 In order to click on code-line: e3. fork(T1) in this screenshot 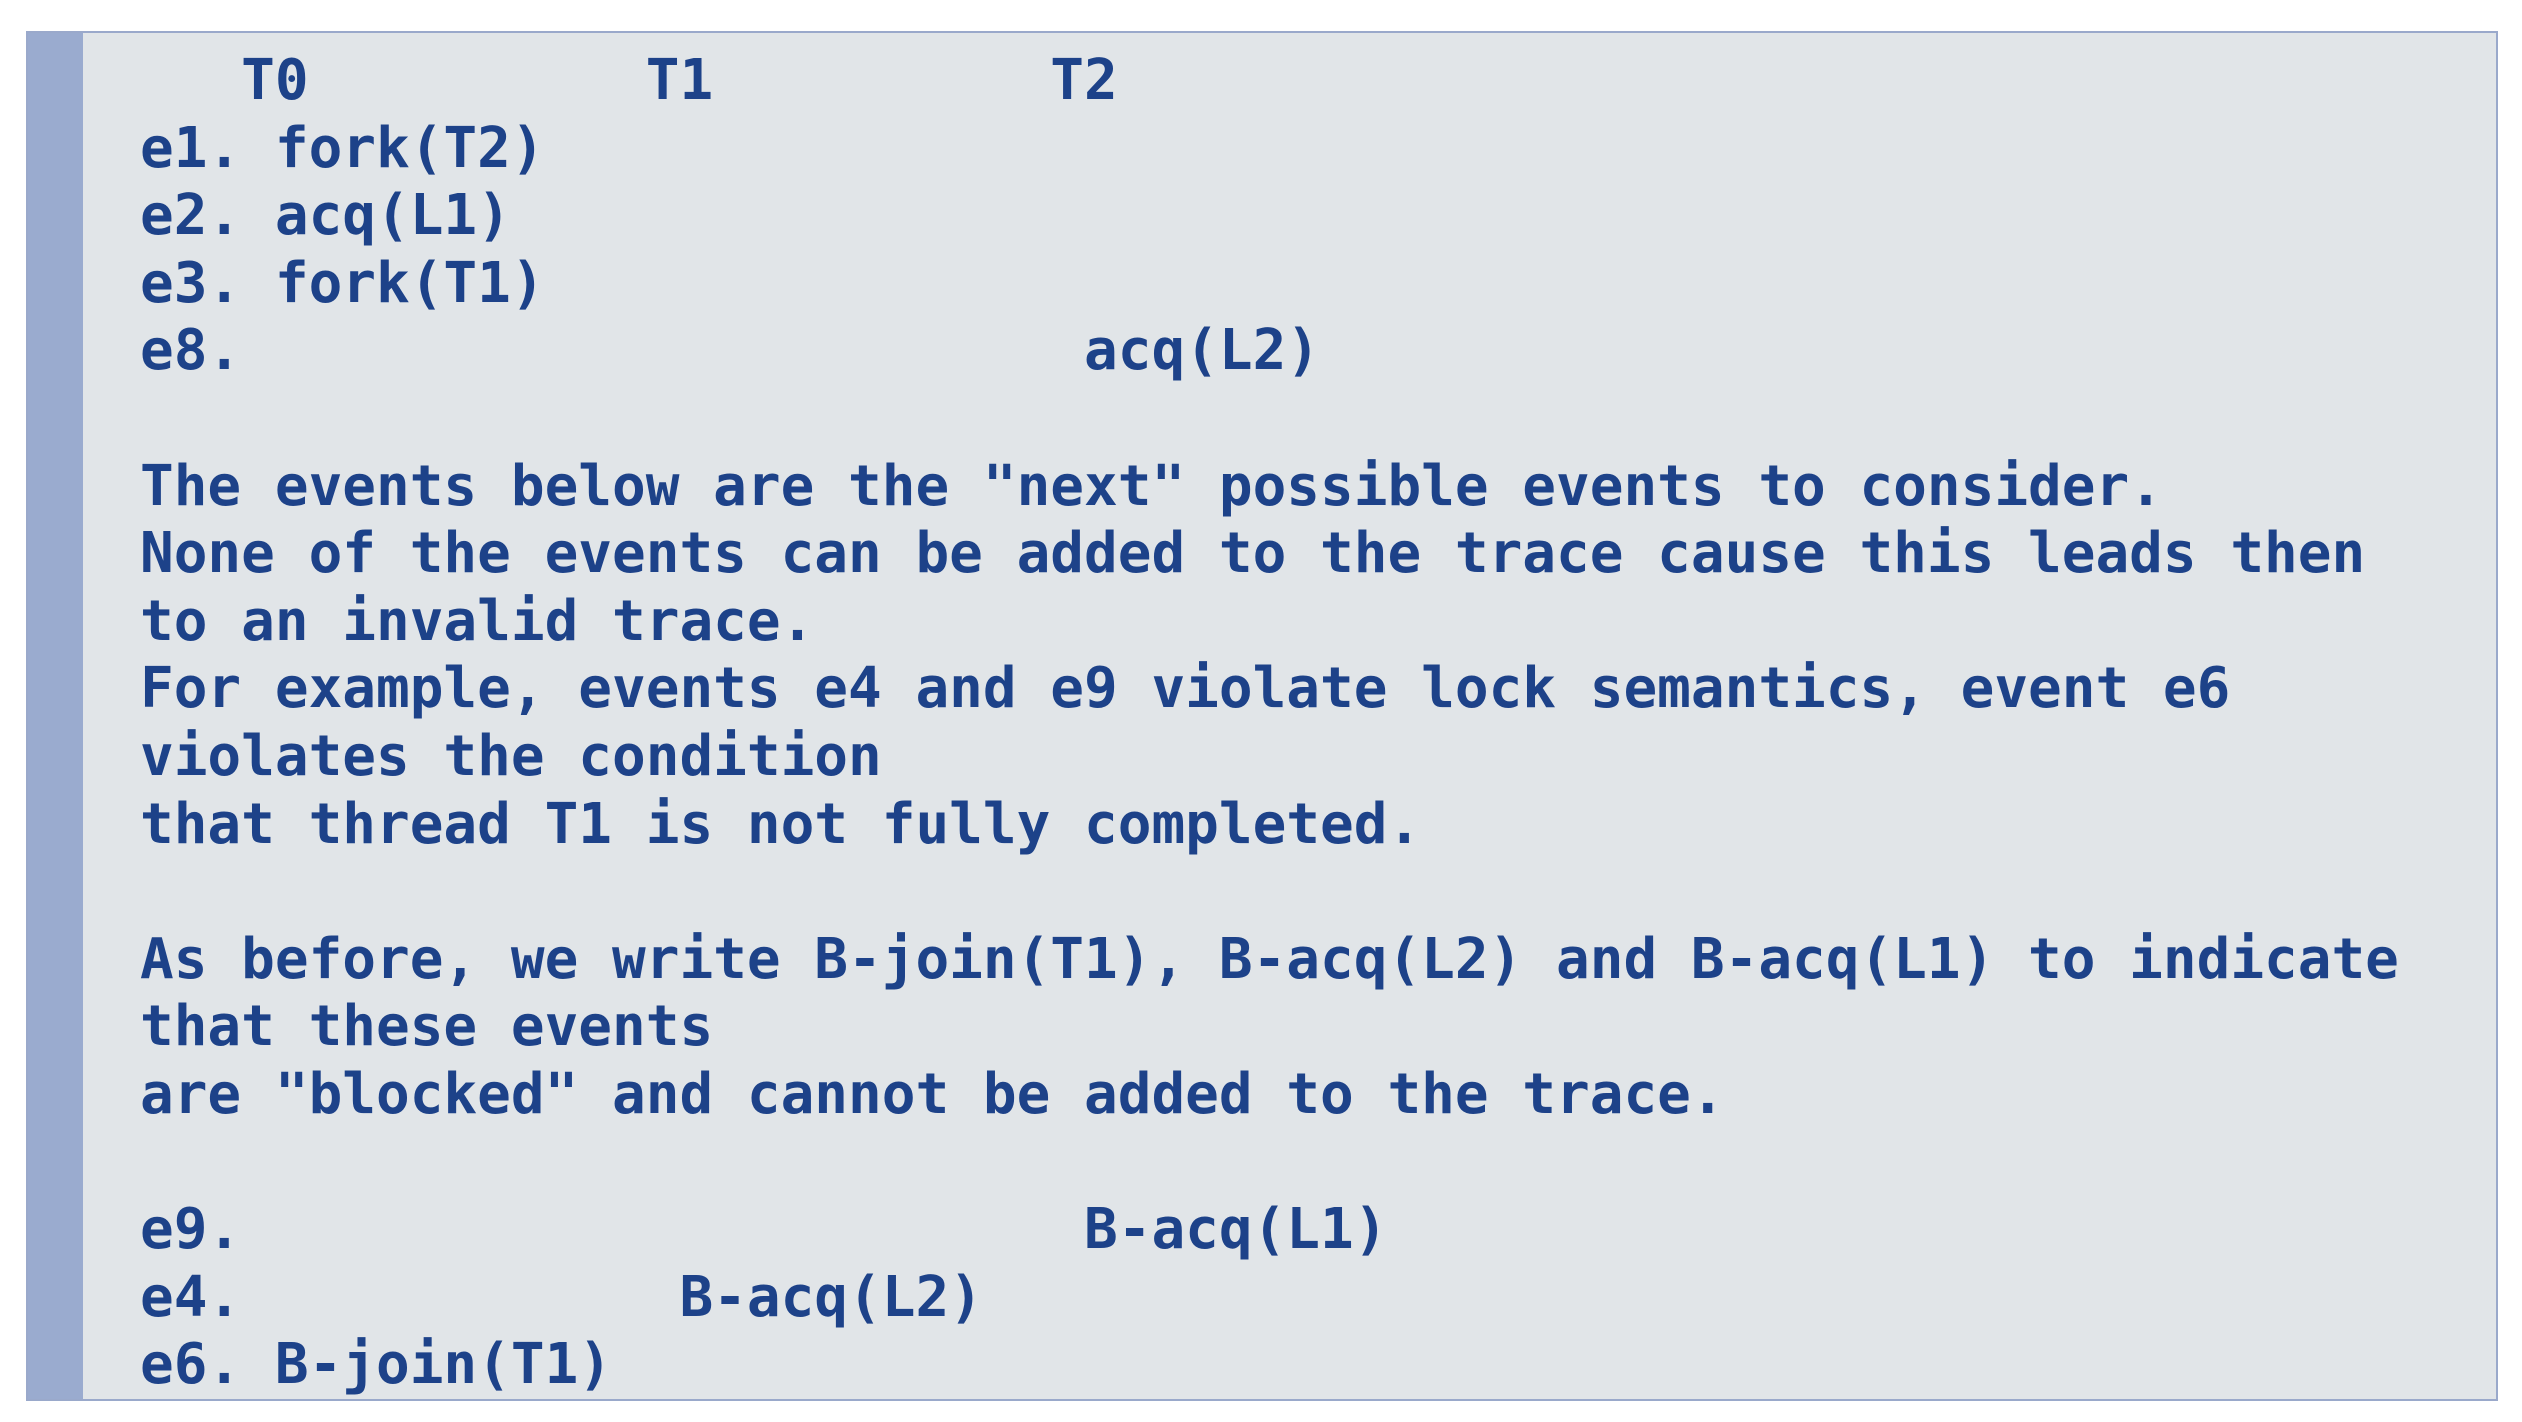, I will do `click(342, 283)`.